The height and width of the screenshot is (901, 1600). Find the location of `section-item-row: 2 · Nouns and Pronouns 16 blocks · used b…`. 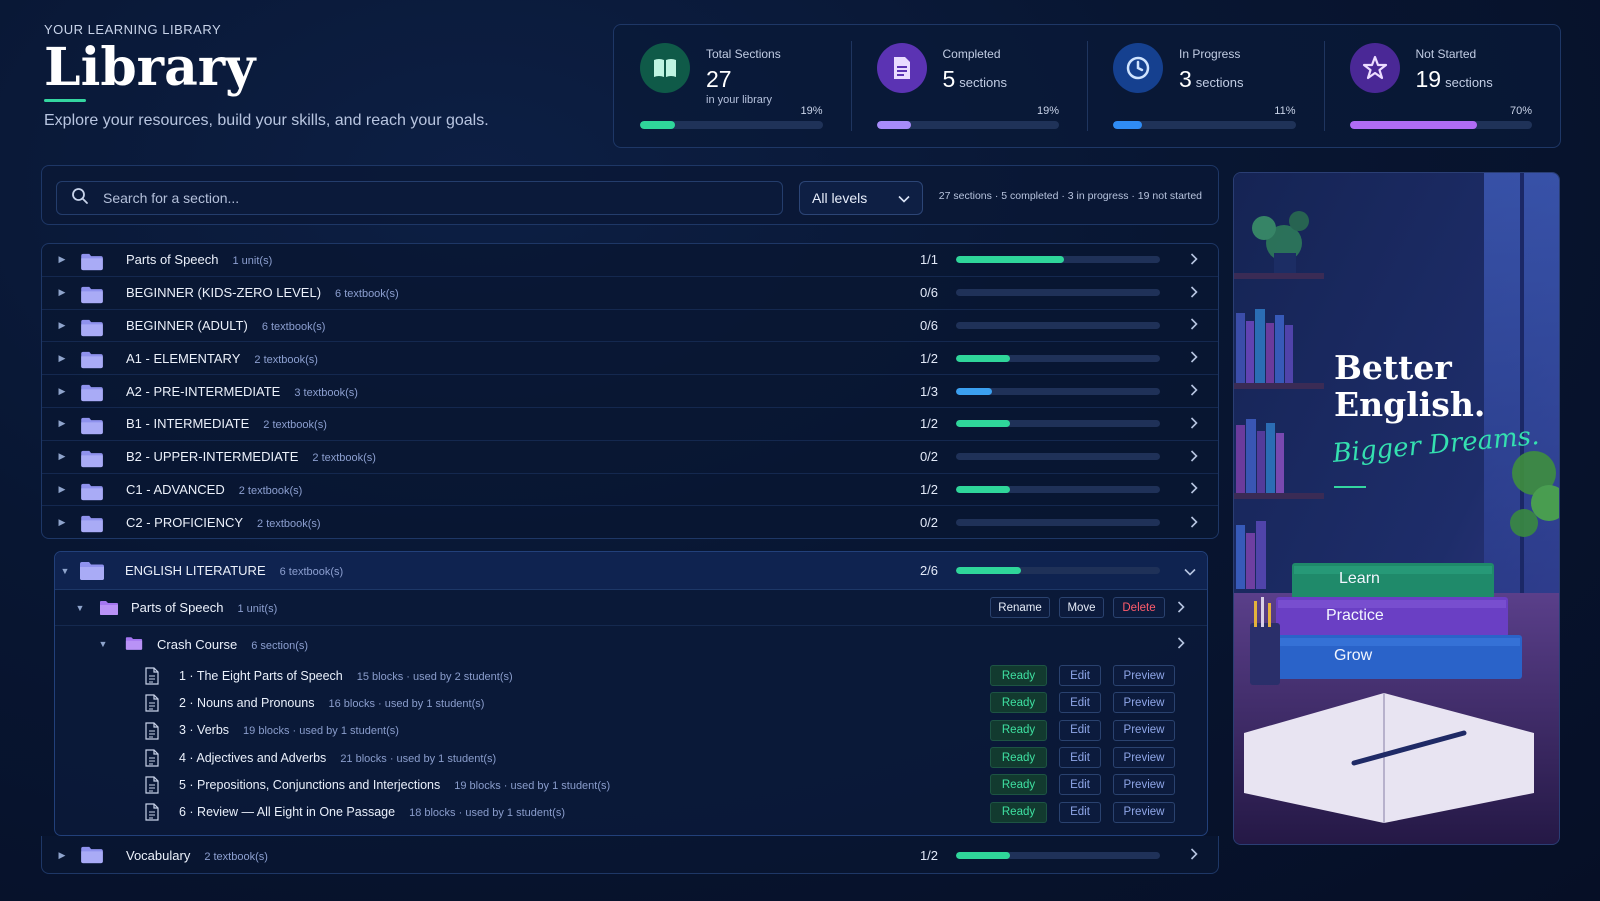

section-item-row: 2 · Nouns and Pronouns 16 blocks · used b… is located at coordinates (631, 702).